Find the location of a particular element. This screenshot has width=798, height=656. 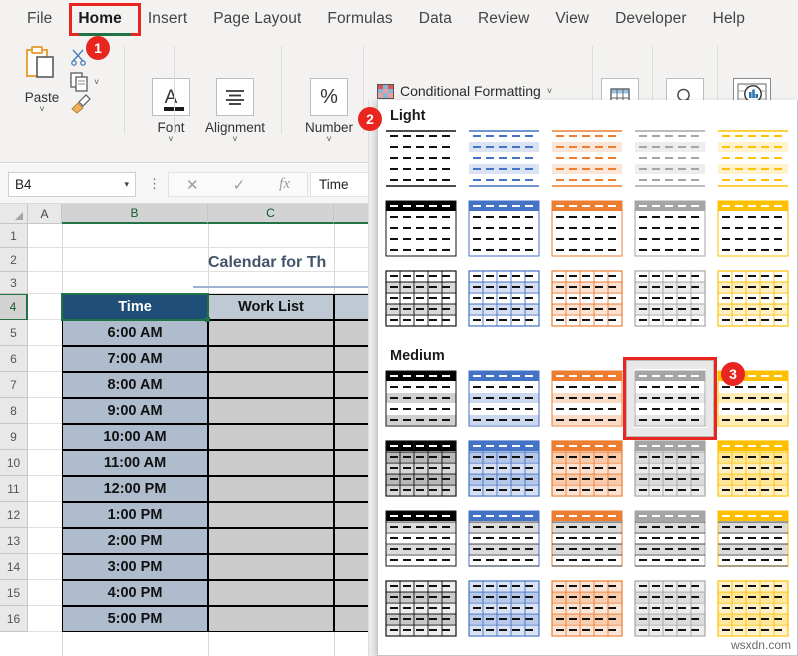

number-group-button: % Number ˅ is located at coordinates (329, 111).